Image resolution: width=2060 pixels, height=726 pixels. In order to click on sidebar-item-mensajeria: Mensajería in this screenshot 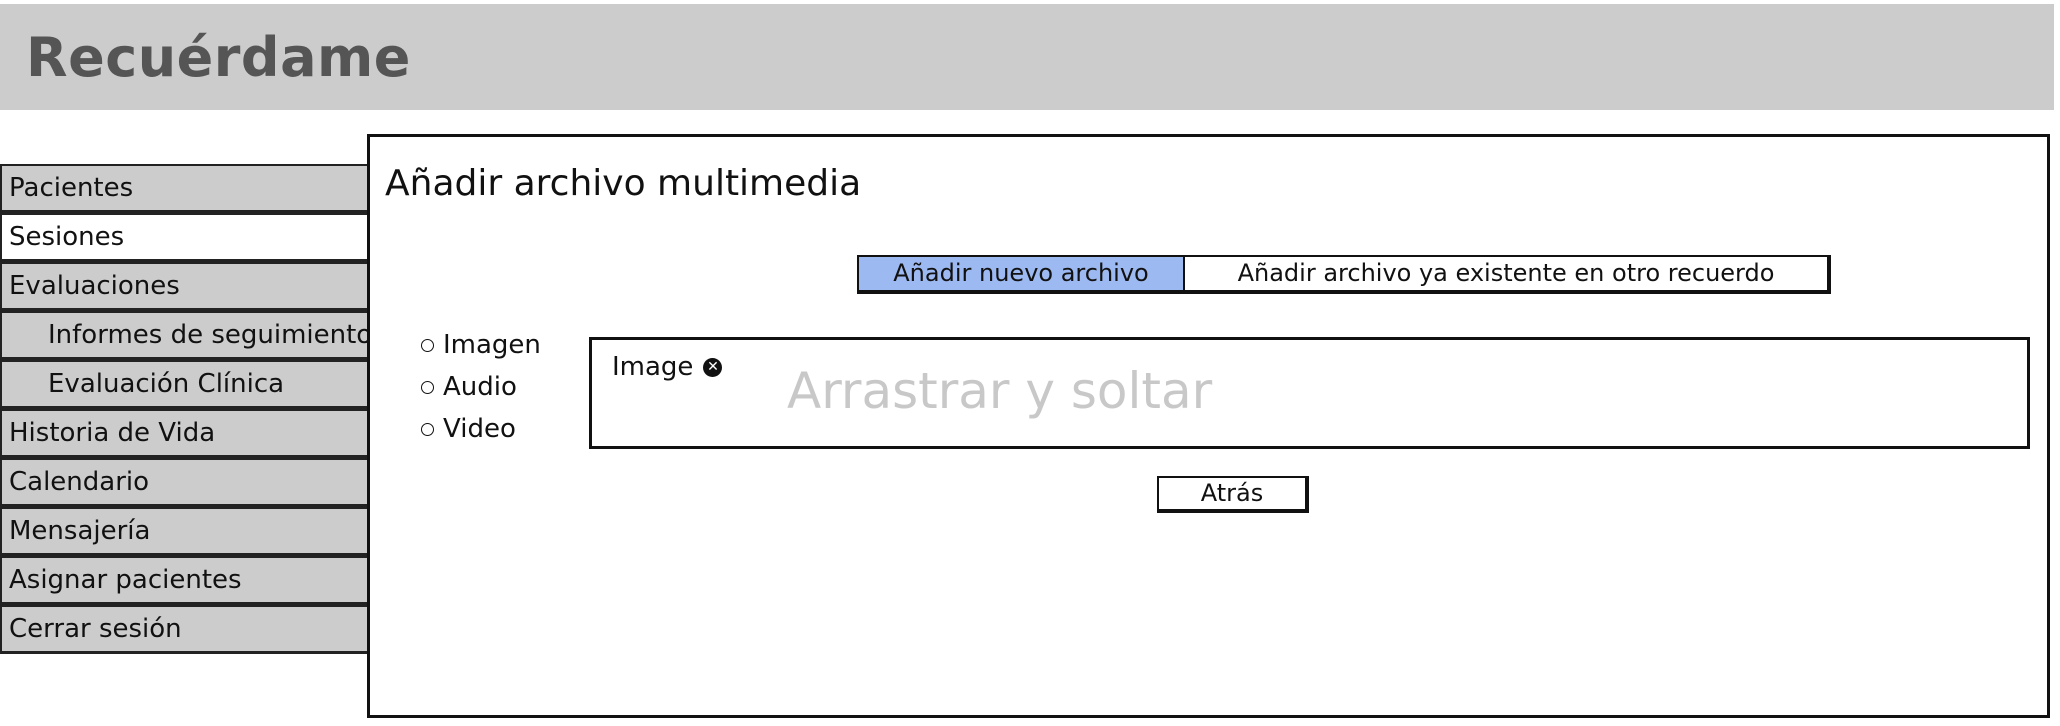, I will do `click(185, 531)`.